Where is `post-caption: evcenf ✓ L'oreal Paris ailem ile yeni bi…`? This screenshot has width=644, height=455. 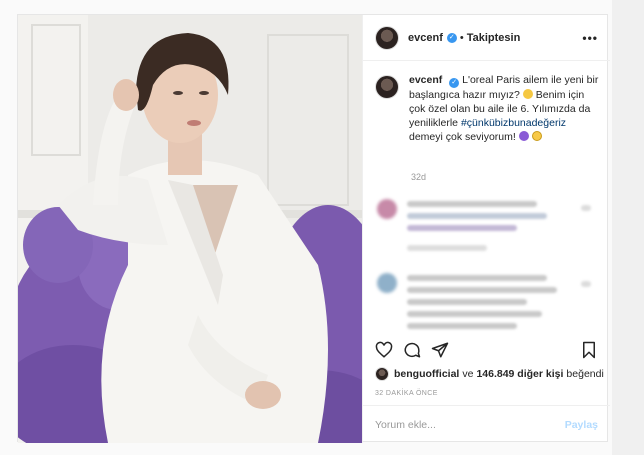 post-caption: evcenf ✓ L'oreal Paris ailem ile yeni bi… is located at coordinates (487, 108).